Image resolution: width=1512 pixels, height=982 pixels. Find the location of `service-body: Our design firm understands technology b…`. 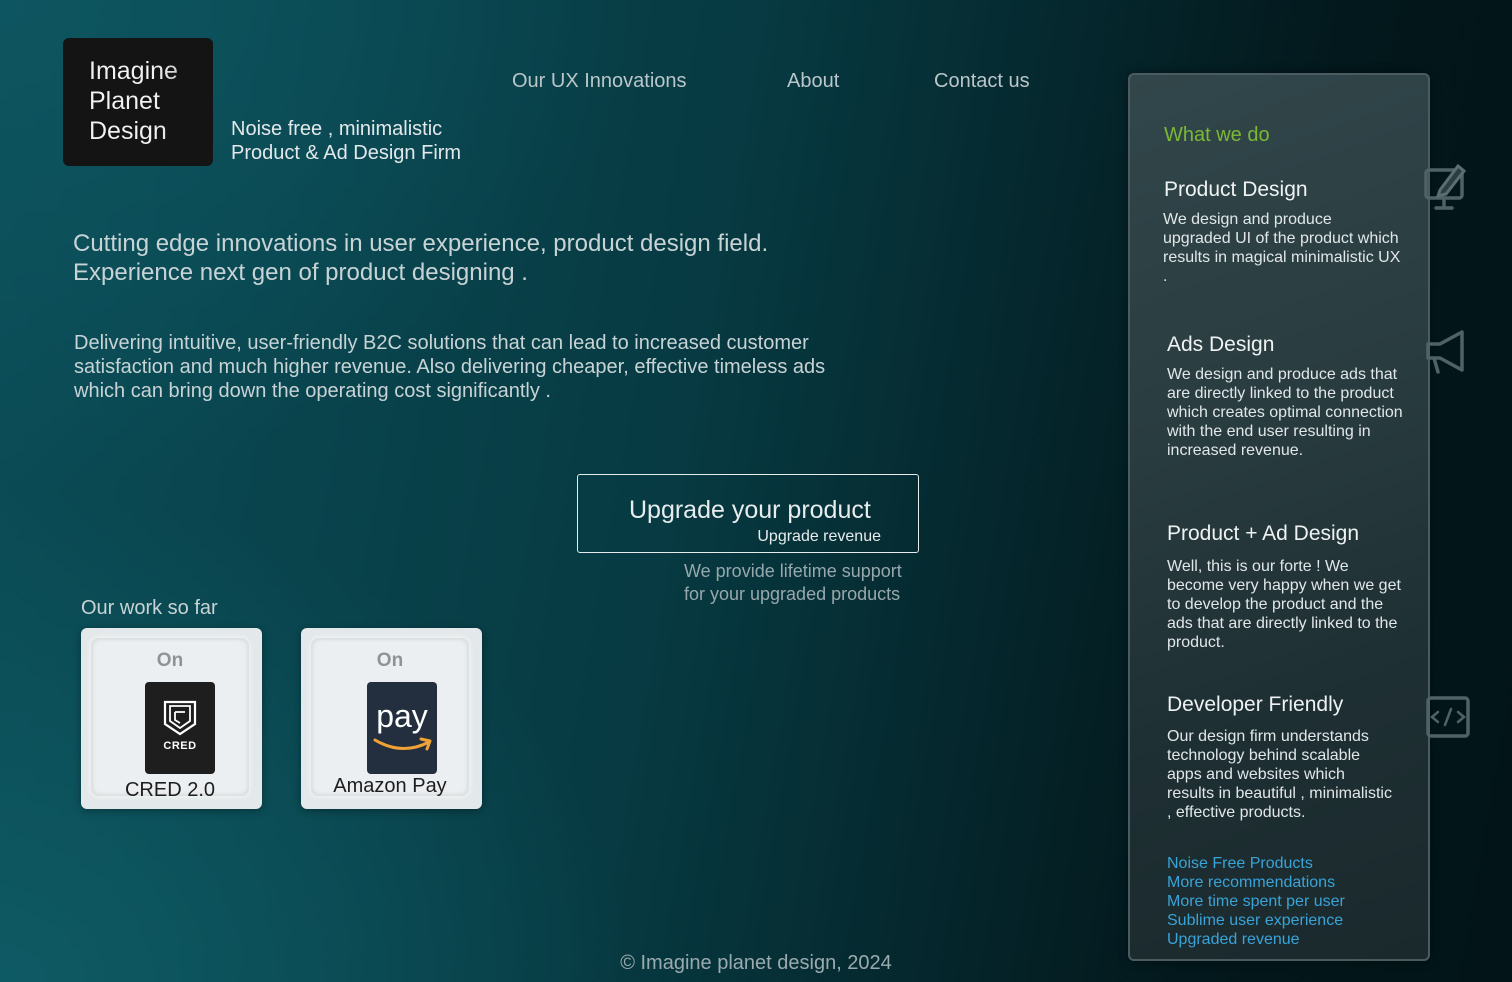

service-body: Our design firm understands technology b… is located at coordinates (1279, 774).